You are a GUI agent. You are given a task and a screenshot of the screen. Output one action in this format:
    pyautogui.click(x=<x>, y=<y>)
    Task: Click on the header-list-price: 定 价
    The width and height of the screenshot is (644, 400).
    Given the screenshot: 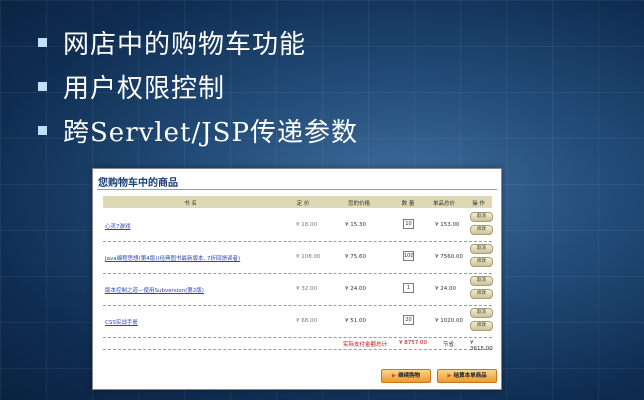 What is the action you would take?
    pyautogui.click(x=303, y=204)
    